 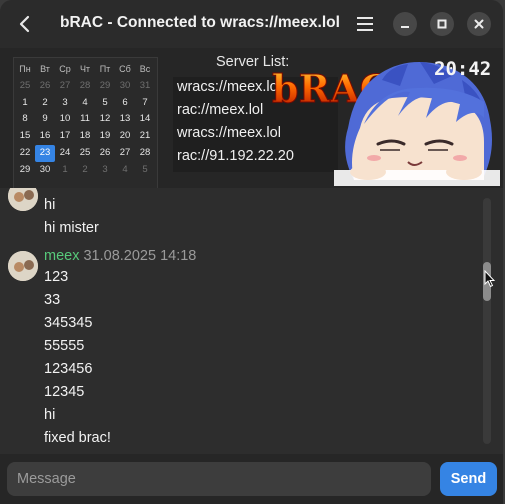 I want to click on message-text: hi mister, so click(x=71, y=228).